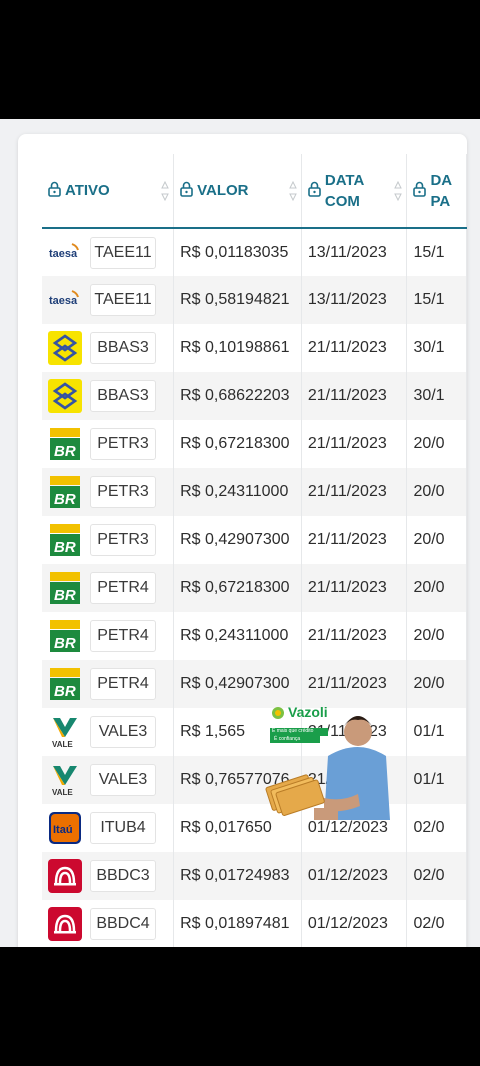  I want to click on column-header-data-com: DATA COM, so click(354, 191).